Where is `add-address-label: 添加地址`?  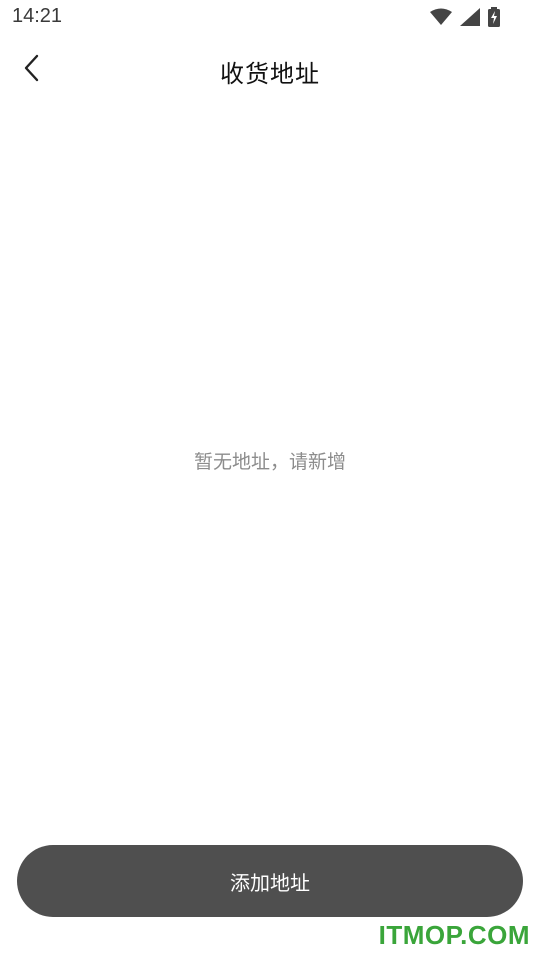
add-address-label: 添加地址 is located at coordinates (270, 882).